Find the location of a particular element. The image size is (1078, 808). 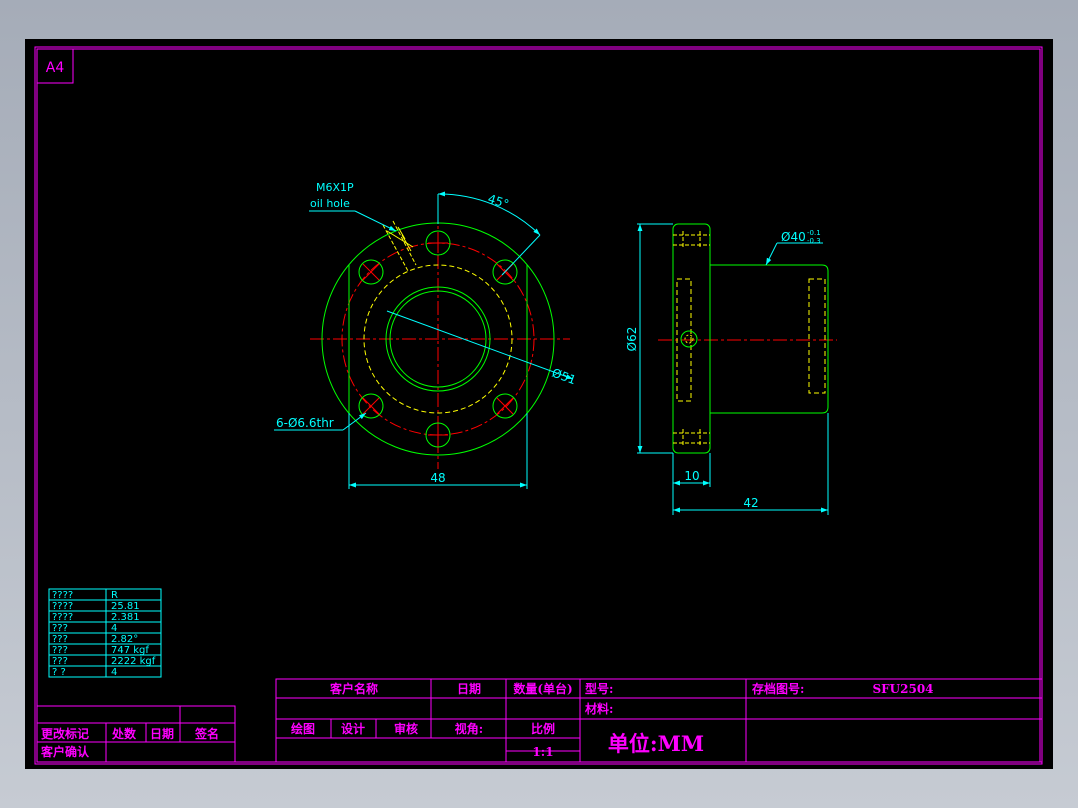

spec-table-value: 747 kgf is located at coordinates (130, 650).